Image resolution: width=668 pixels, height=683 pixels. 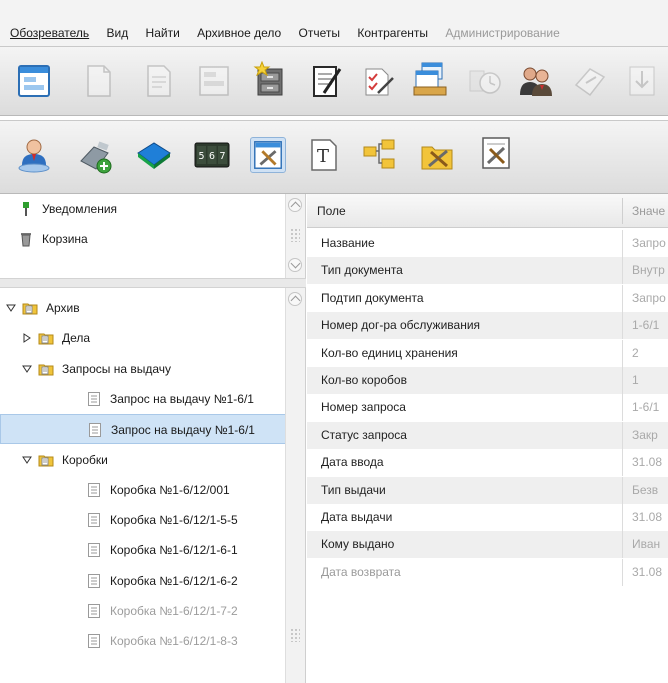 I want to click on tree-item: Архив, so click(x=143, y=308).